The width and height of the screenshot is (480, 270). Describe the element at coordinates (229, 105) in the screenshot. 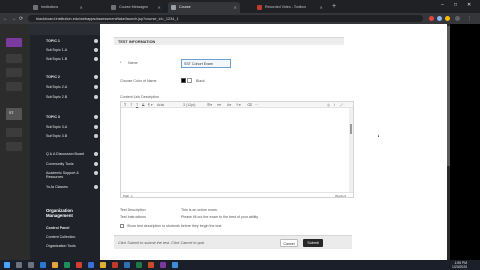

I see `text-color-icon: A▾` at that location.